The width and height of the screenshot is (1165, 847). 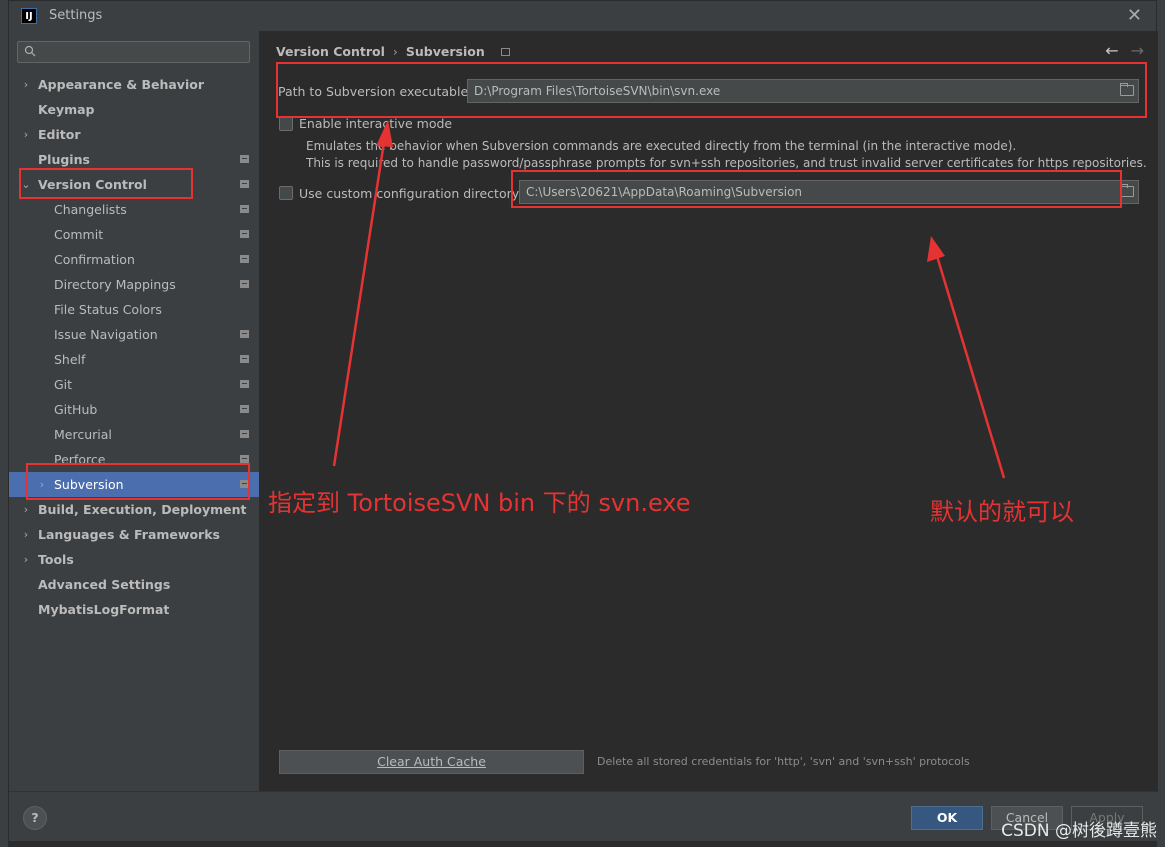 What do you see at coordinates (479, 503) in the screenshot?
I see `annotation-note-path: 指定到 TortoiseSVN bin 下的 svn.exe` at bounding box center [479, 503].